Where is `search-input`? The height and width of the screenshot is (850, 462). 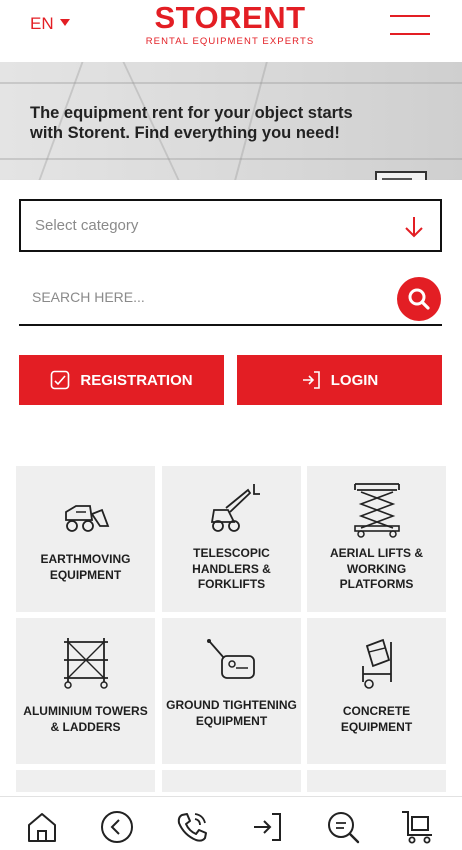
search-input is located at coordinates (207, 297).